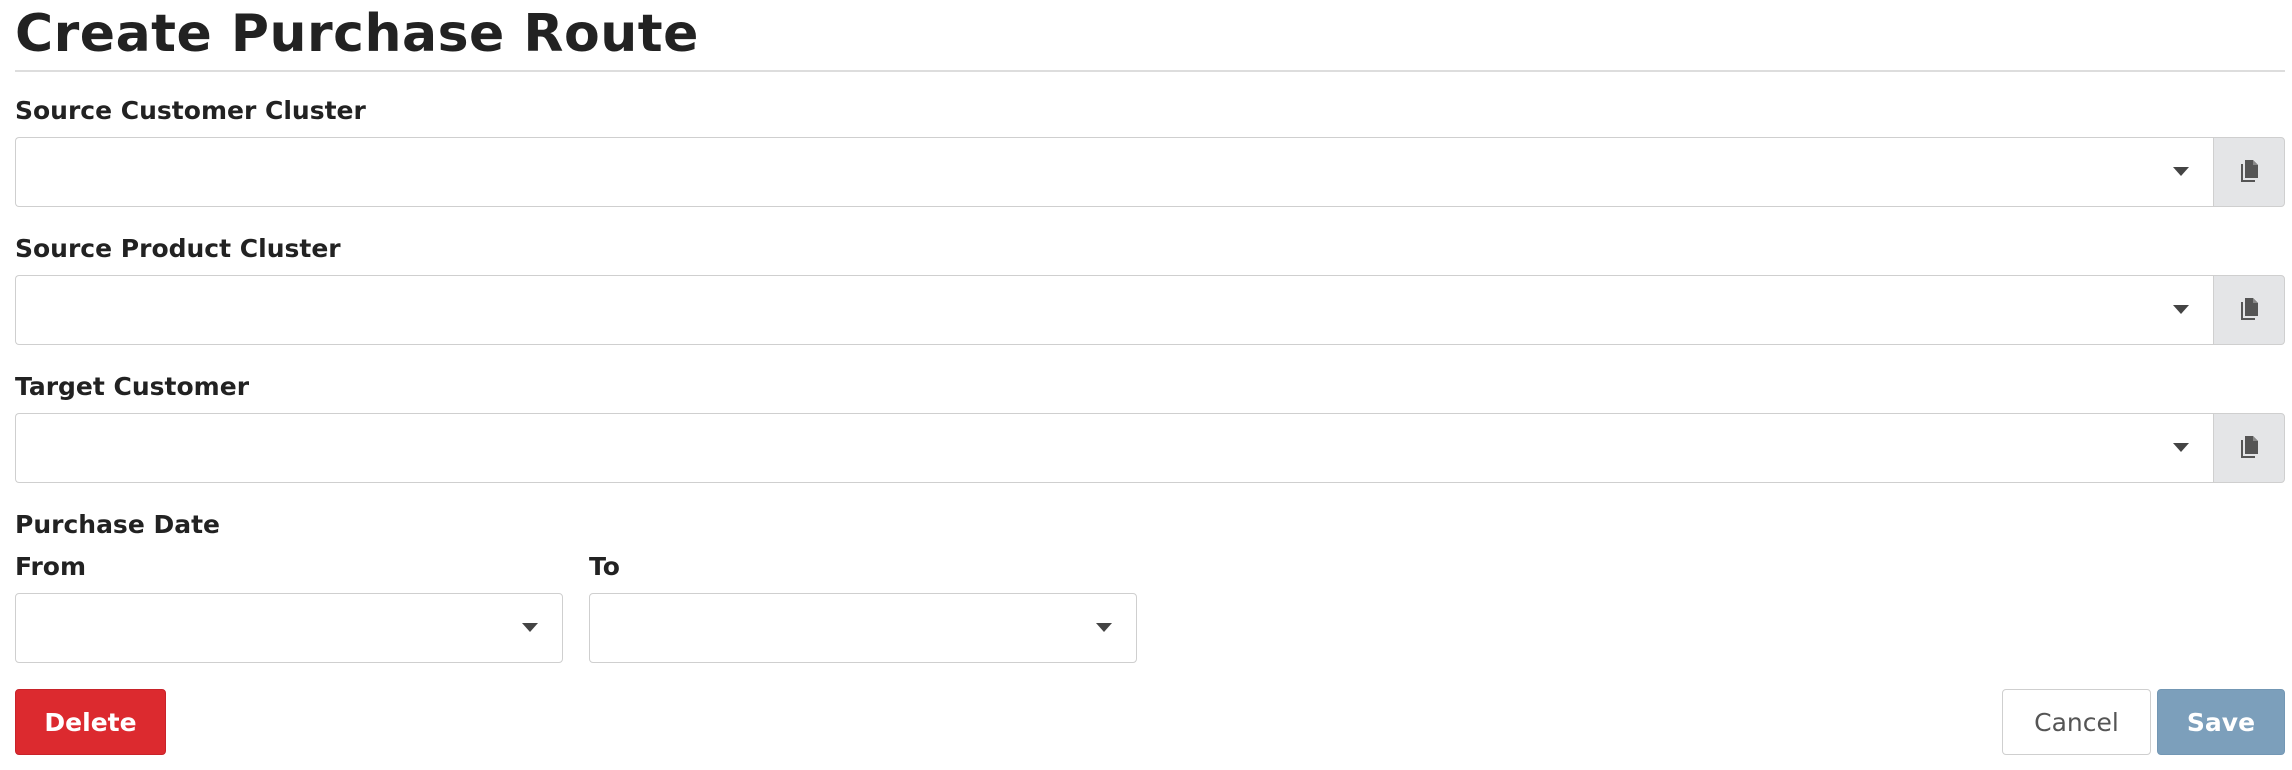 This screenshot has width=2292, height=770. What do you see at coordinates (1114, 172) in the screenshot?
I see `source-customer-cluster-select` at bounding box center [1114, 172].